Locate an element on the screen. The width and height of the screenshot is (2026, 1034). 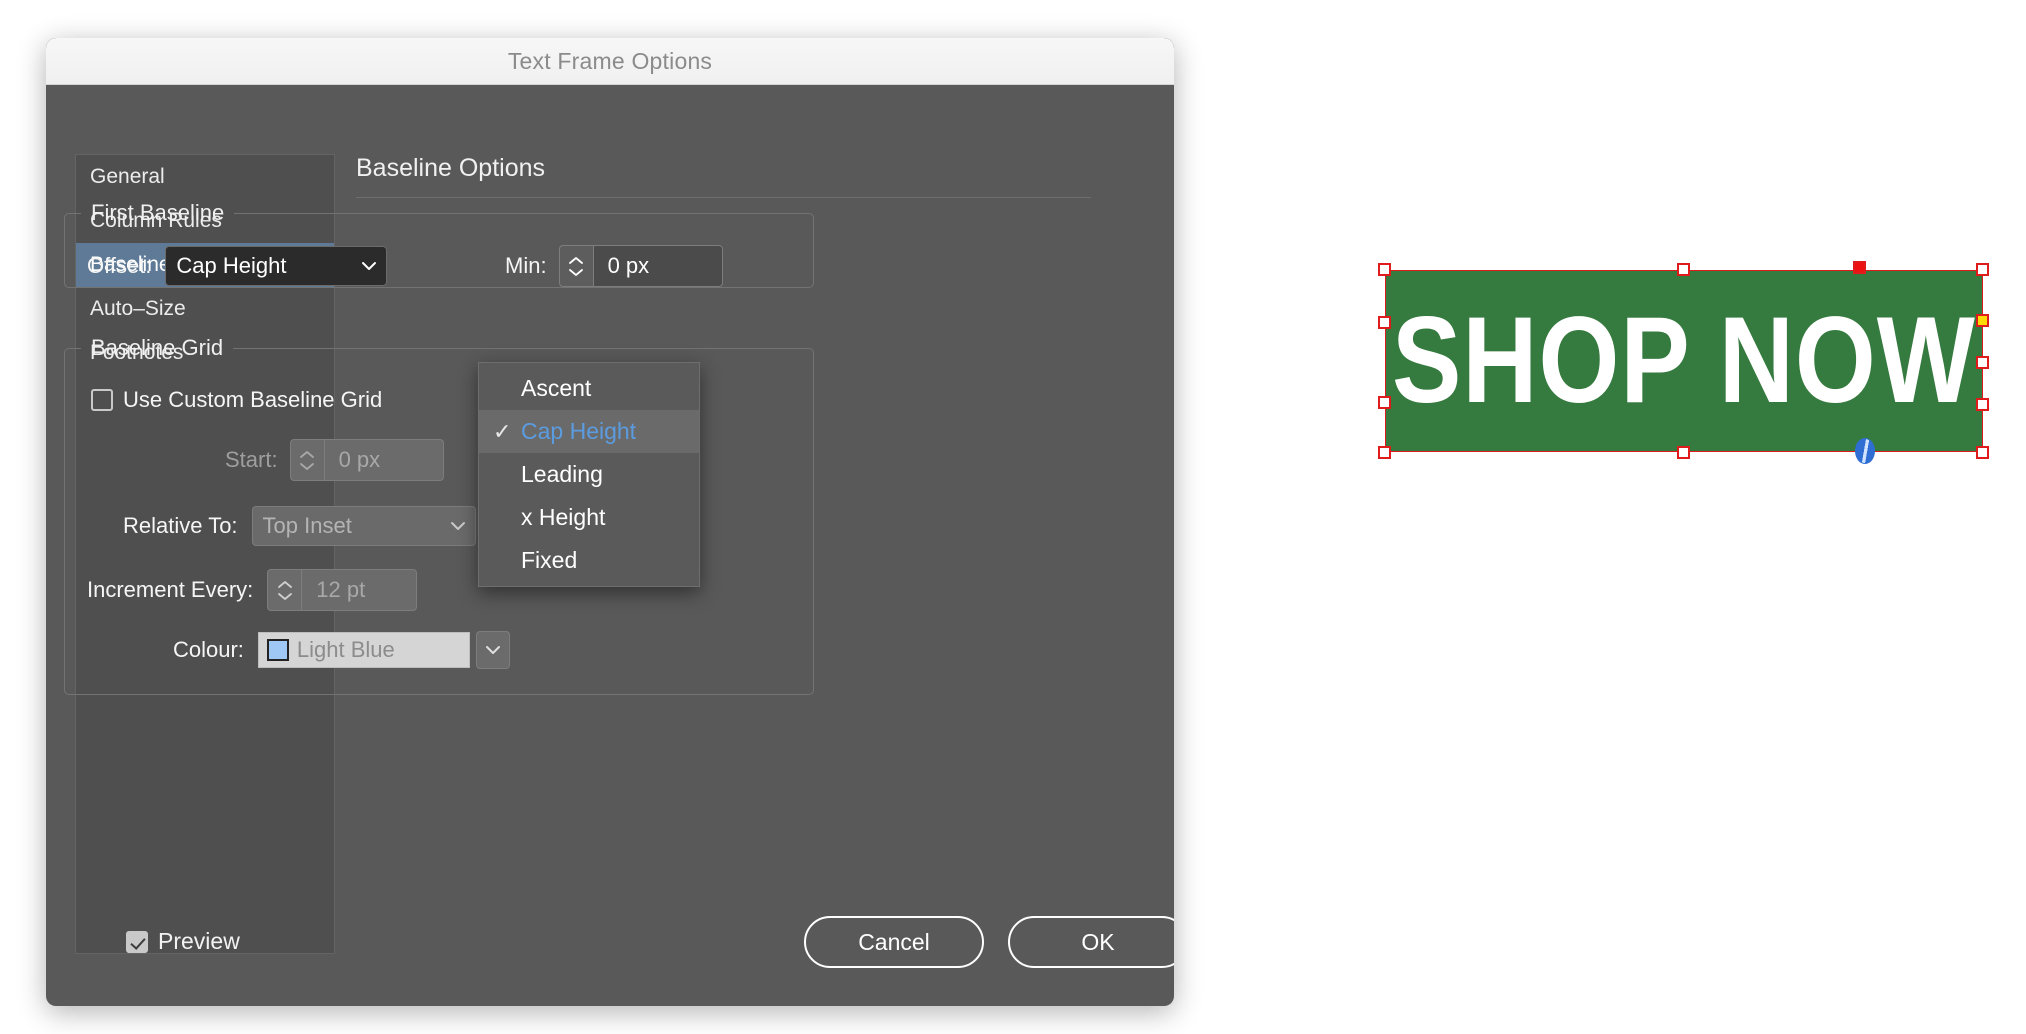
first-baseline-legend: First Baseline is located at coordinates (158, 212).